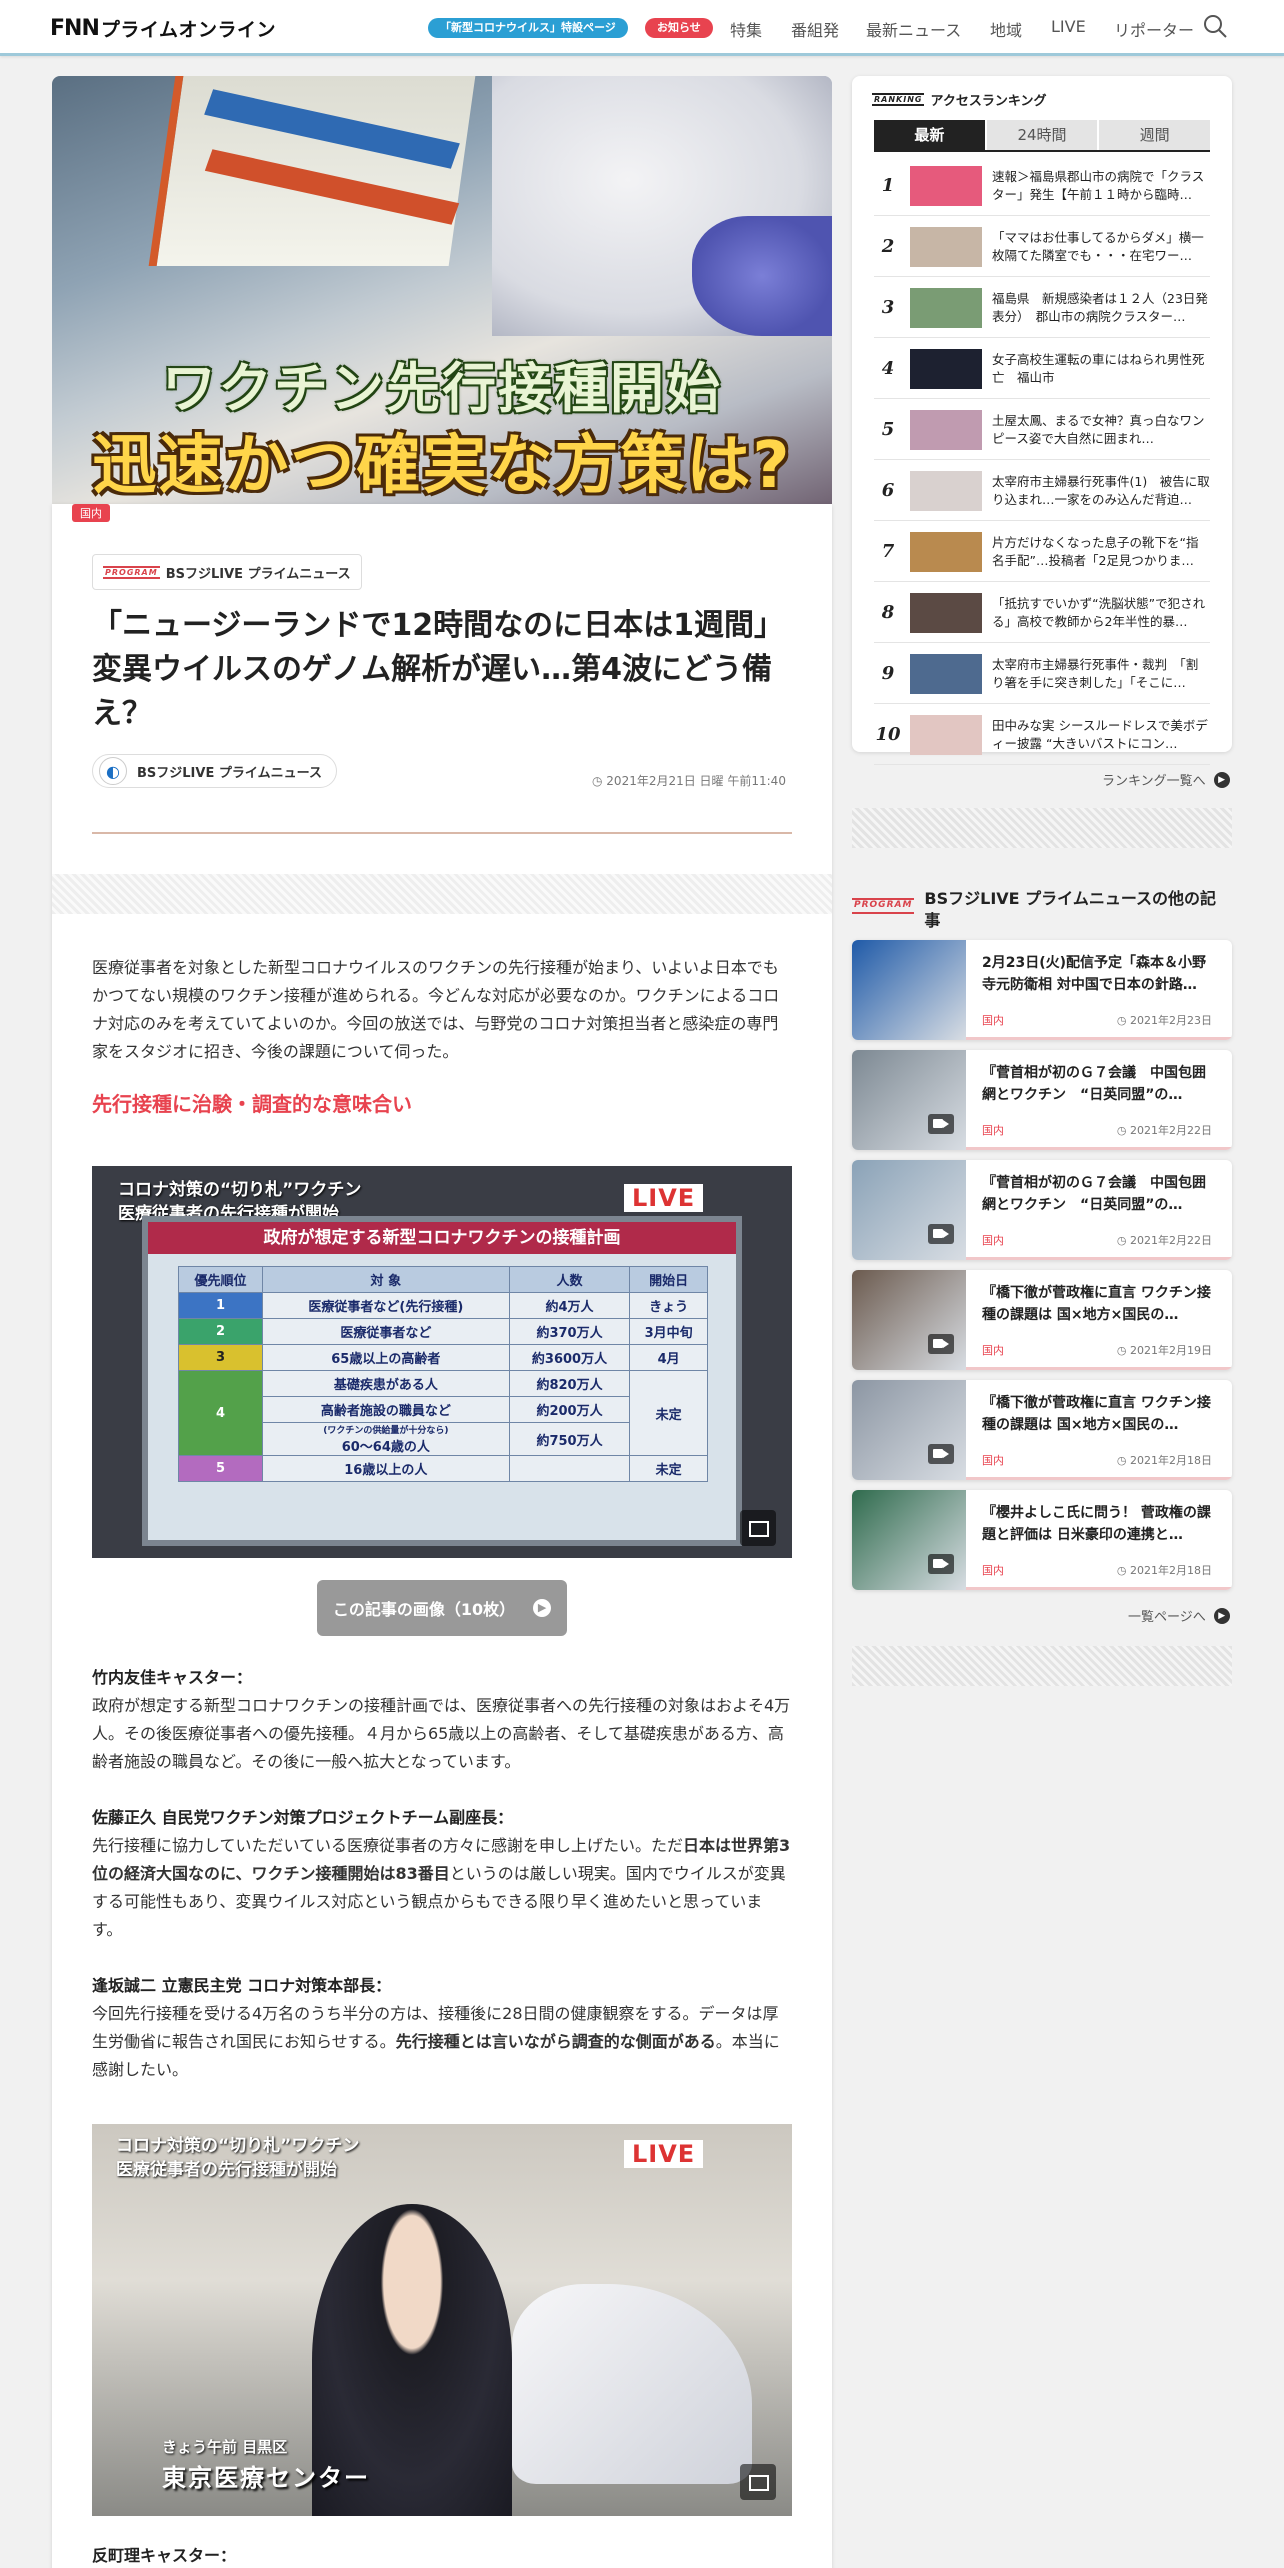 Image resolution: width=1284 pixels, height=2568 pixels. What do you see at coordinates (668, 1413) in the screenshot?
I see `table-cell: 未定` at bounding box center [668, 1413].